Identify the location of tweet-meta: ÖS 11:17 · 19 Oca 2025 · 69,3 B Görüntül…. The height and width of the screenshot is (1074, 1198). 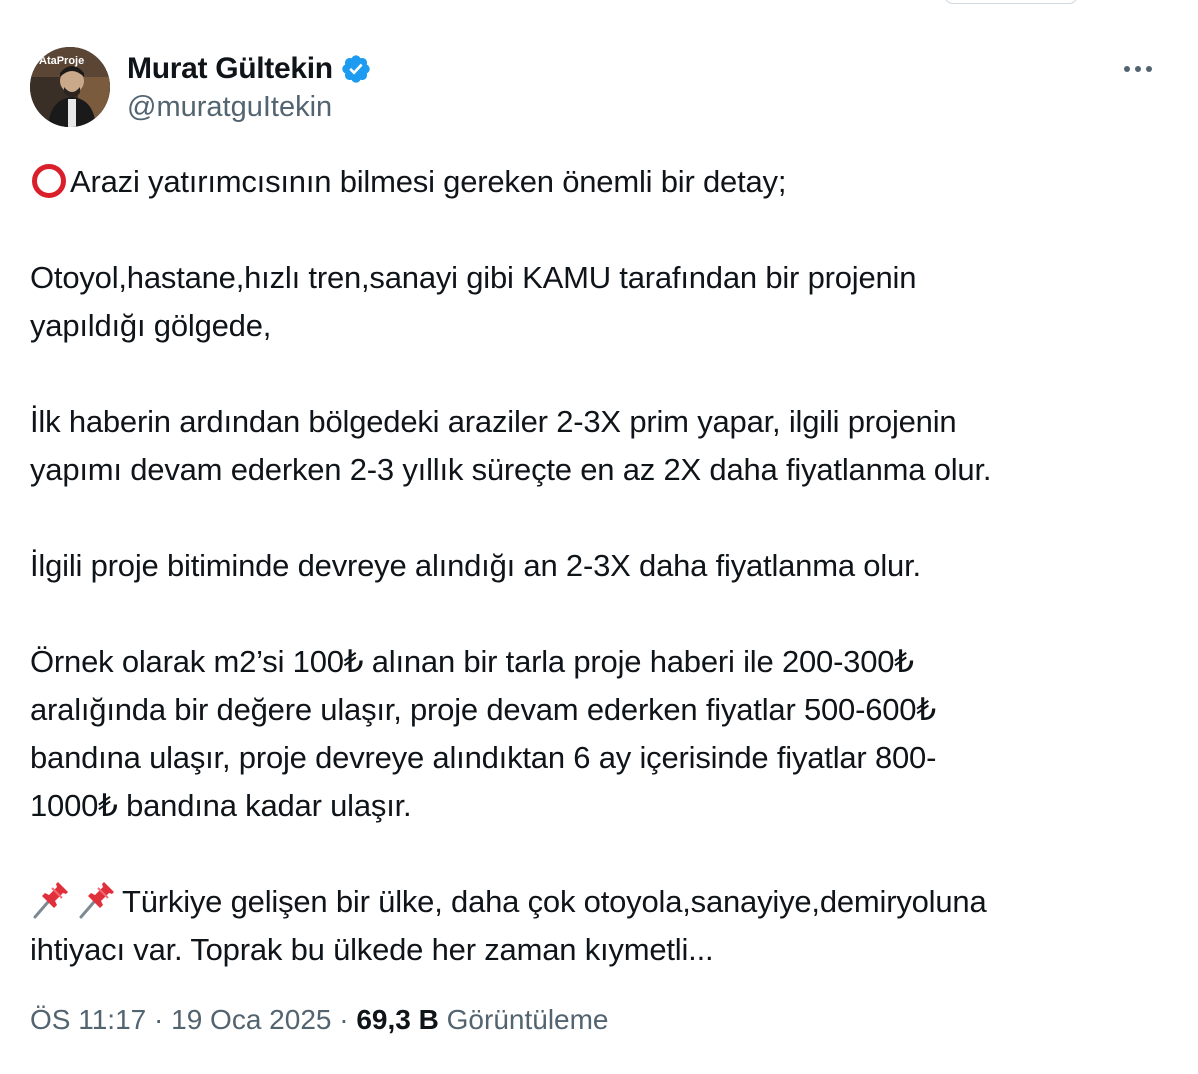
(319, 1020).